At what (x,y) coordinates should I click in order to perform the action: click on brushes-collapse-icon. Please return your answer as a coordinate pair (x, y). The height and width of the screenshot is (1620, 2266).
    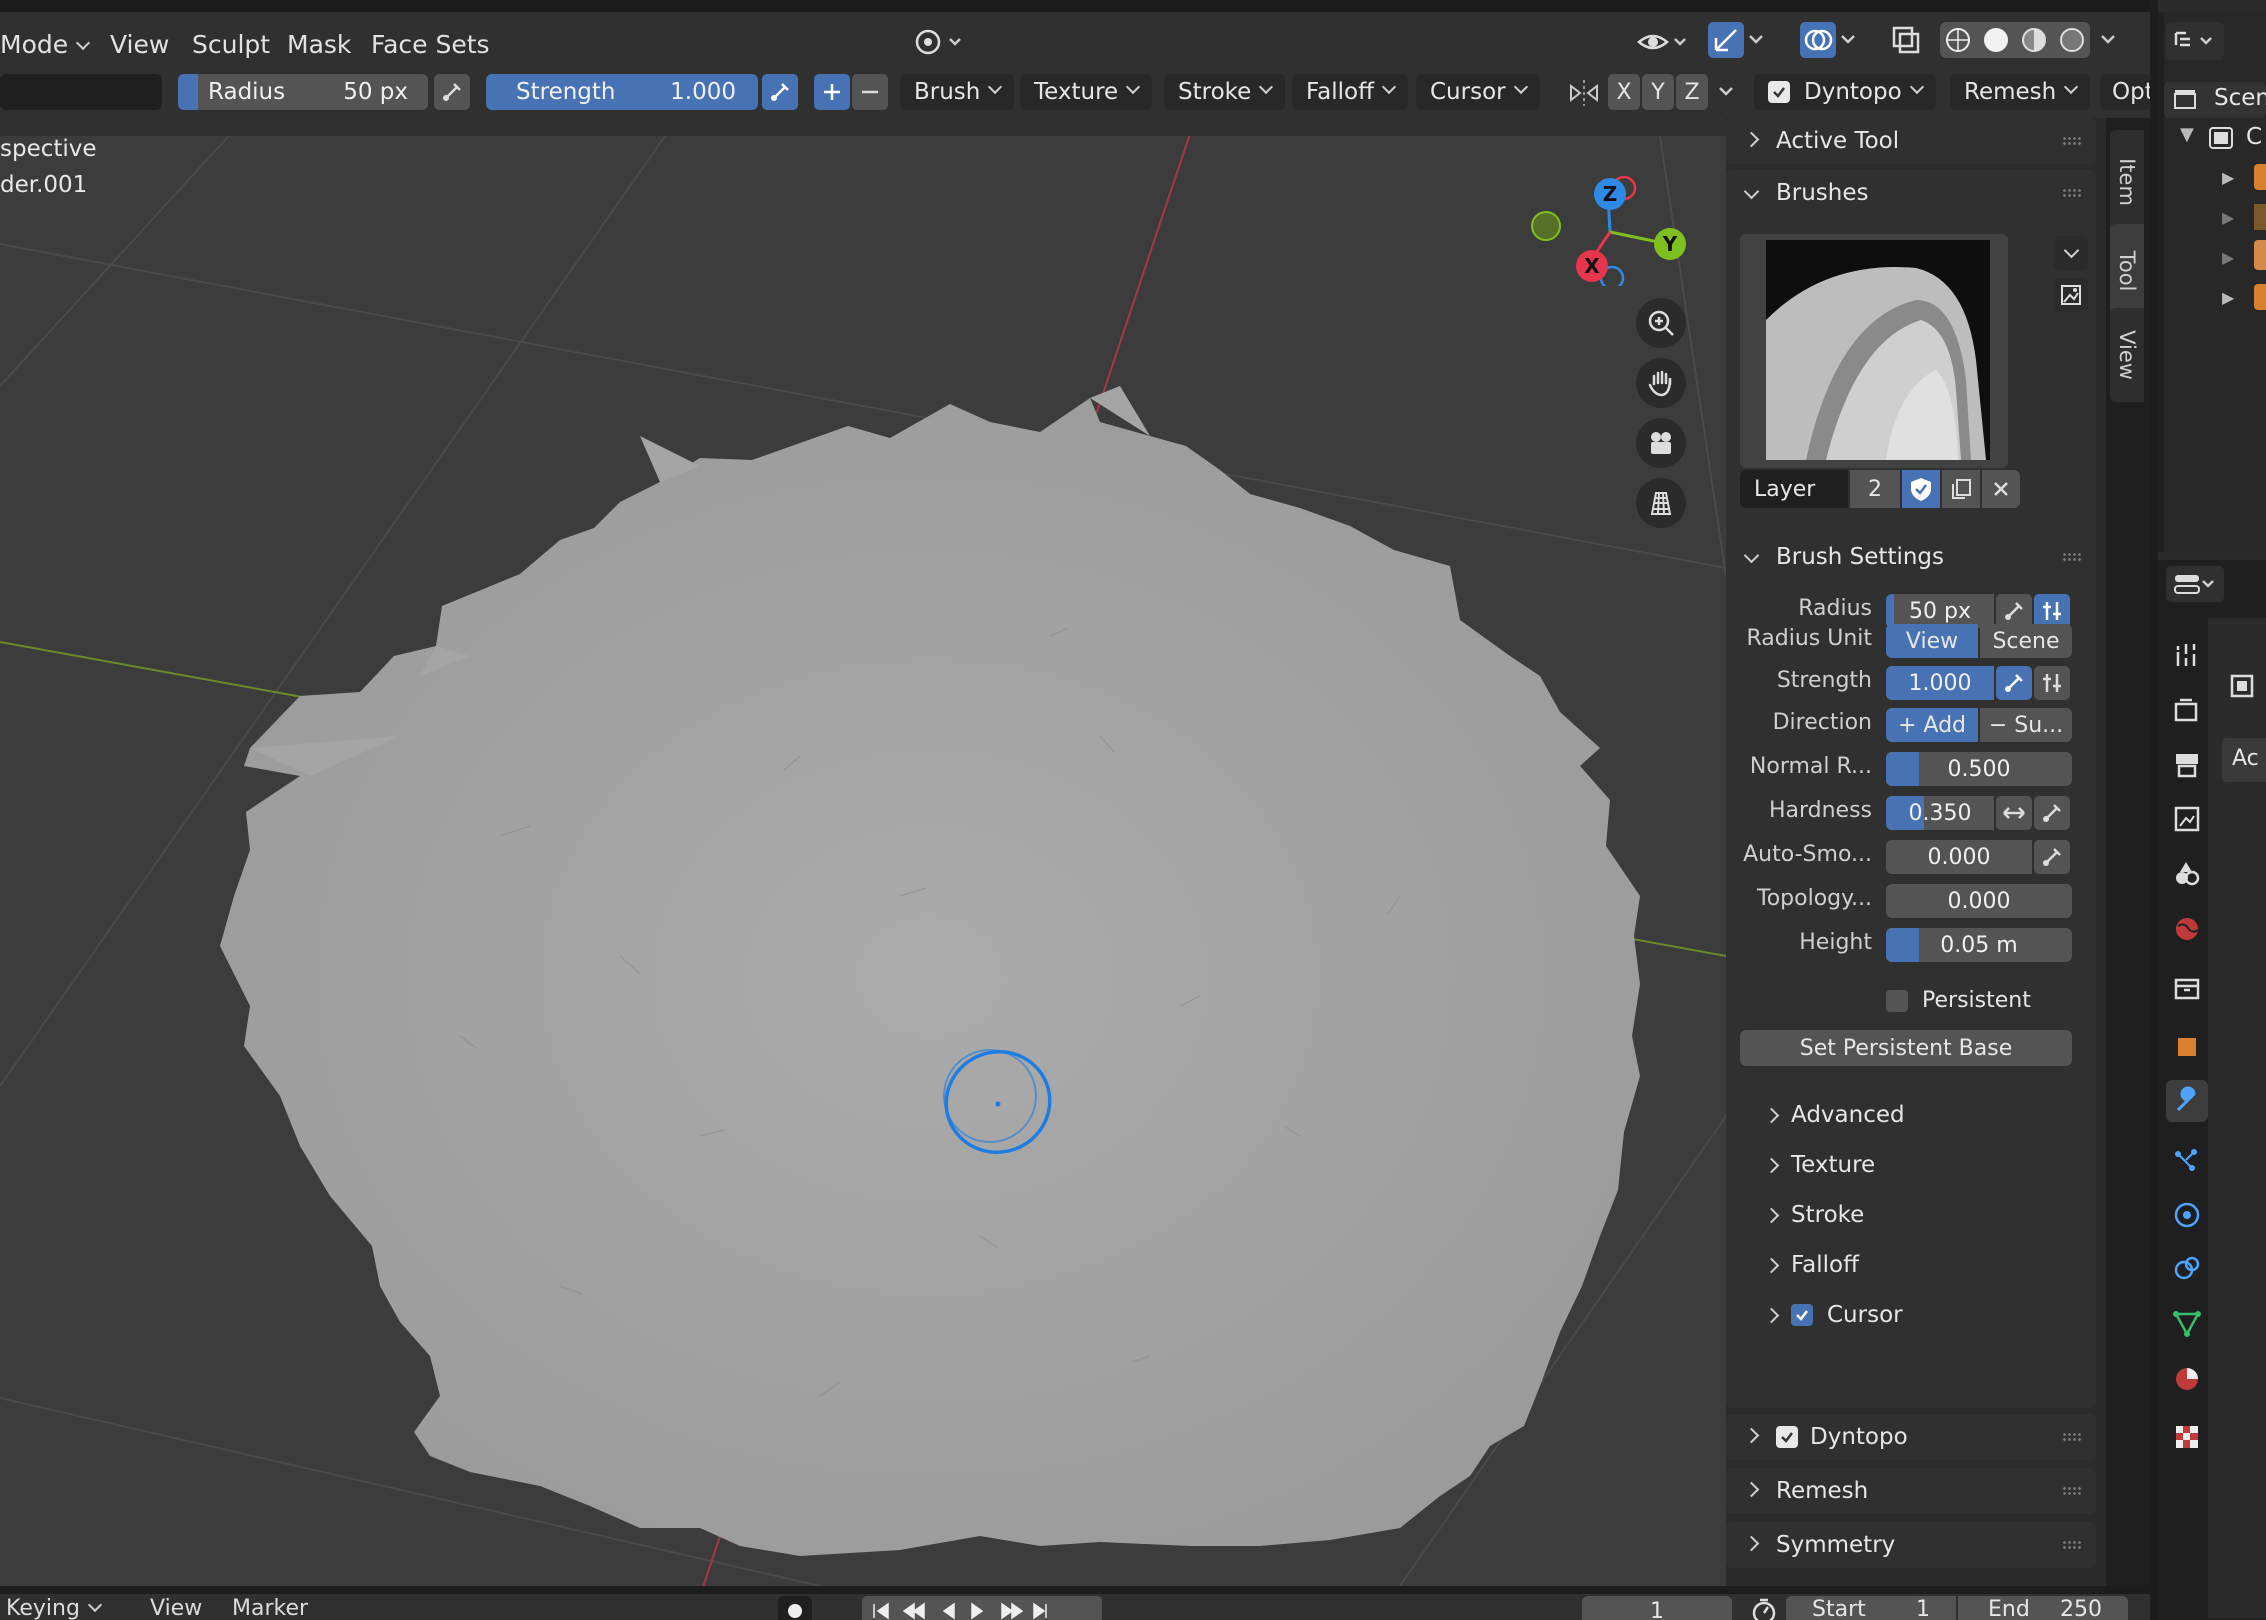
    Looking at the image, I should click on (1751, 191).